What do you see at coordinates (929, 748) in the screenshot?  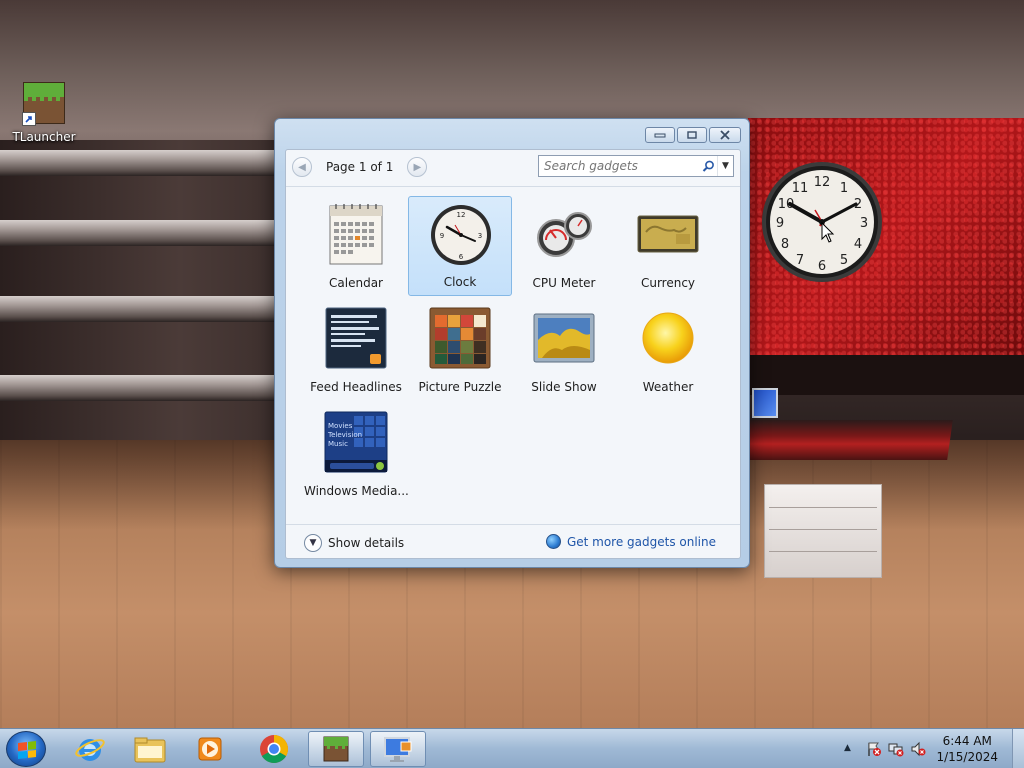 I see `system-tray: ▲ 6:44 AM 1/15/2024` at bounding box center [929, 748].